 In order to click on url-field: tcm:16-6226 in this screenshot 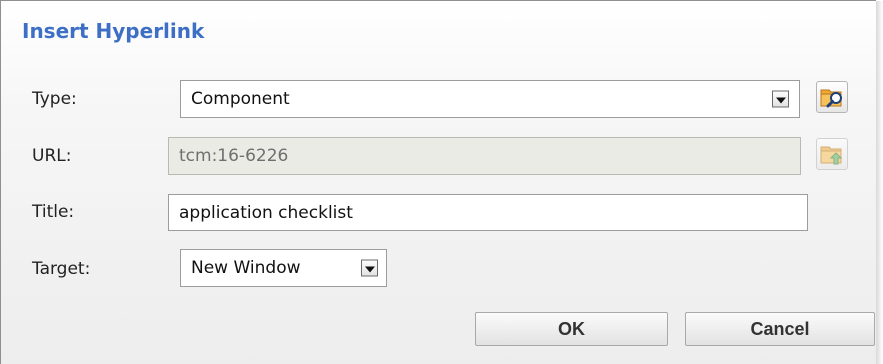, I will do `click(484, 156)`.